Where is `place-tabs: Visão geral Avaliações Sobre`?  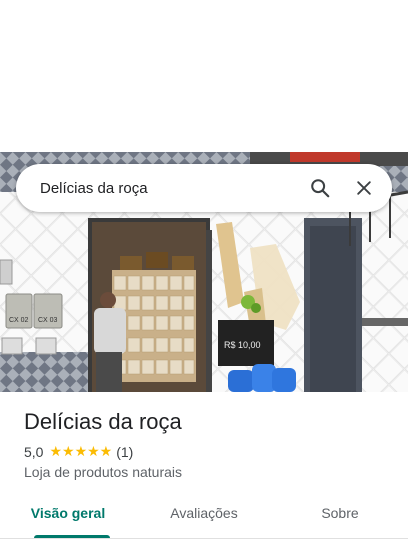
place-tabs: Visão geral Avaliações Sobre is located at coordinates (204, 516).